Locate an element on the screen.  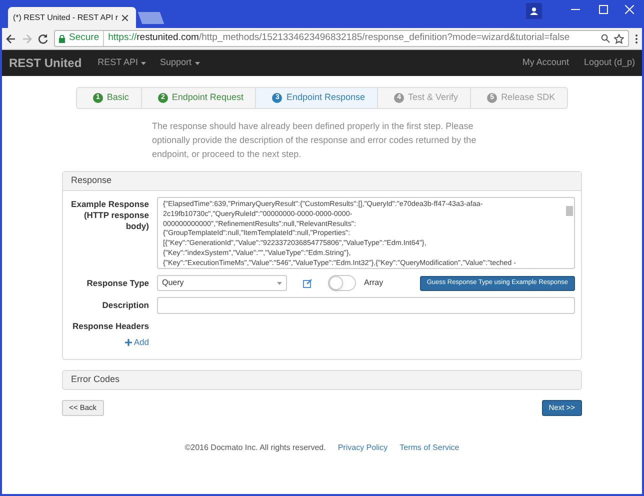
response-type-select: Query is located at coordinates (222, 283).